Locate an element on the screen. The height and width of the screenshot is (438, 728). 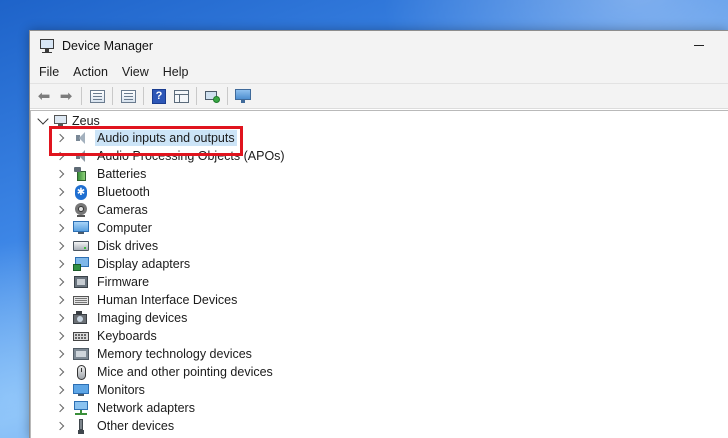
scan-hardware-button is located at coordinates (212, 96).